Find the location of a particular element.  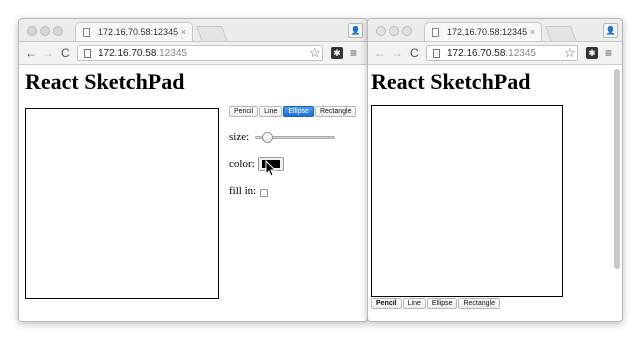

fill-checkbox is located at coordinates (264, 193).